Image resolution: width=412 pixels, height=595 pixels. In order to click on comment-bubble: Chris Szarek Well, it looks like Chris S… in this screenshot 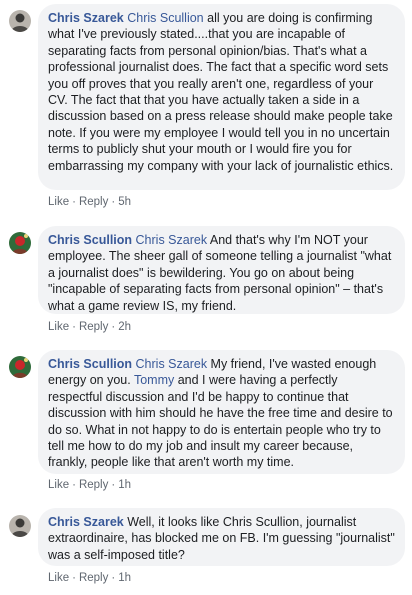, I will do `click(221, 537)`.